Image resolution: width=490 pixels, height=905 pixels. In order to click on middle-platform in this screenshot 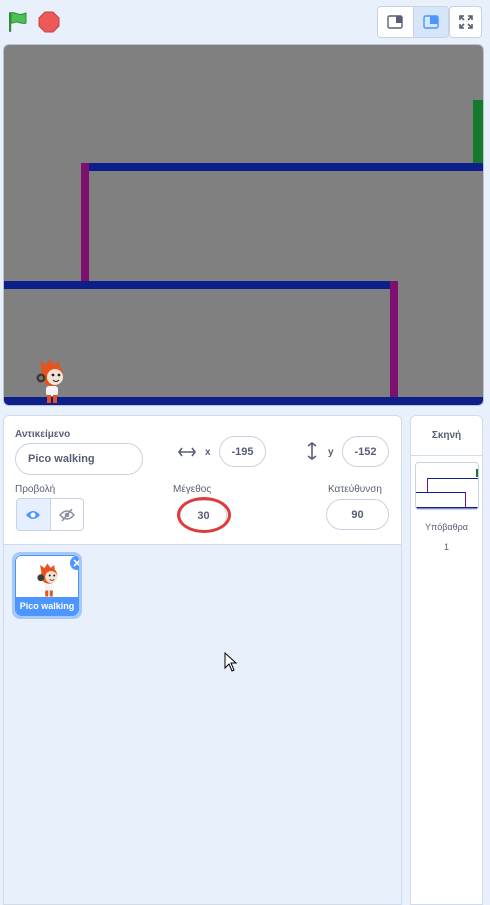, I will do `click(200, 285)`.